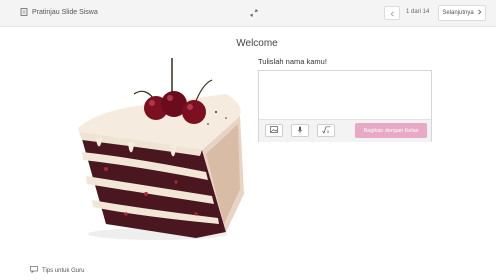 The height and width of the screenshot is (280, 496). Describe the element at coordinates (63, 270) in the screenshot. I see `tips-label: Tips untuk Guru` at that location.